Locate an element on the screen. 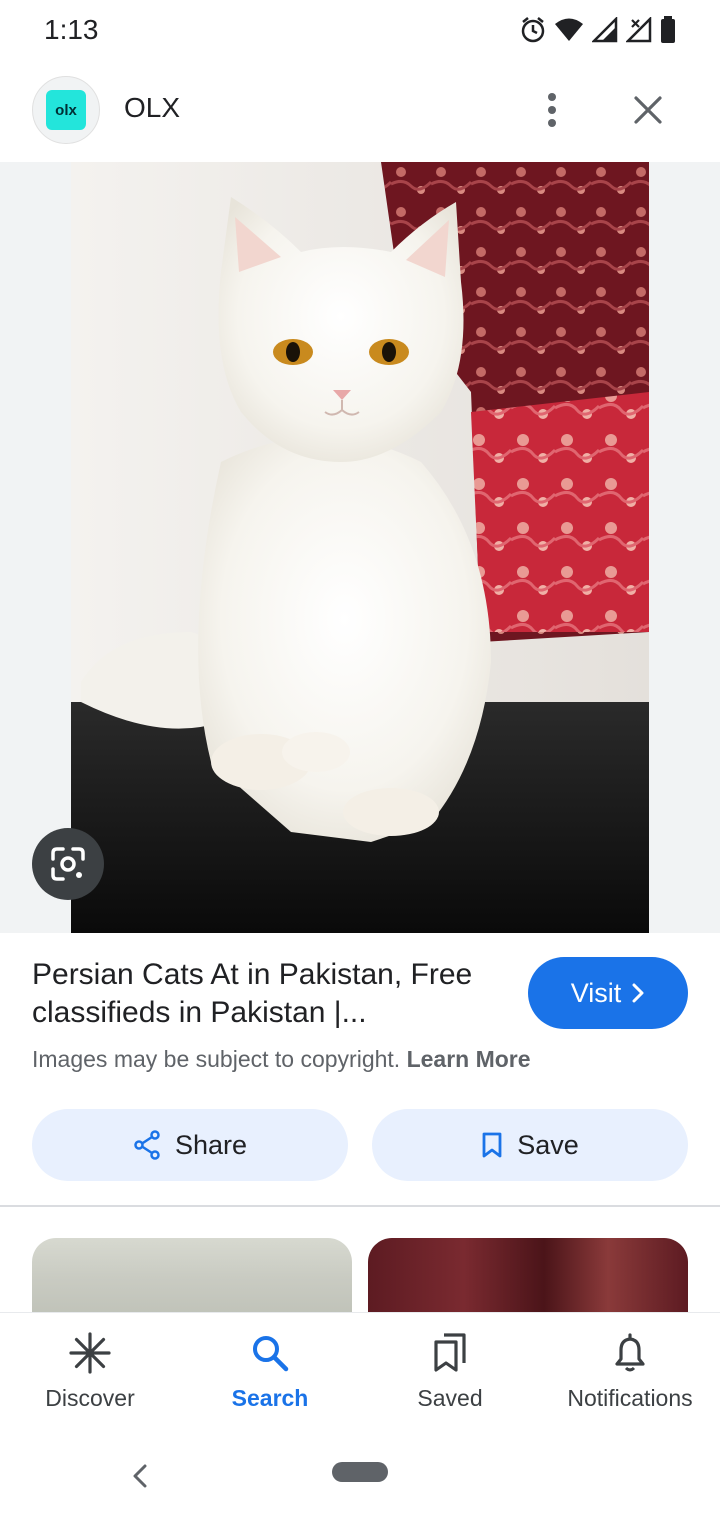  site-name: OLX is located at coordinates (152, 108).